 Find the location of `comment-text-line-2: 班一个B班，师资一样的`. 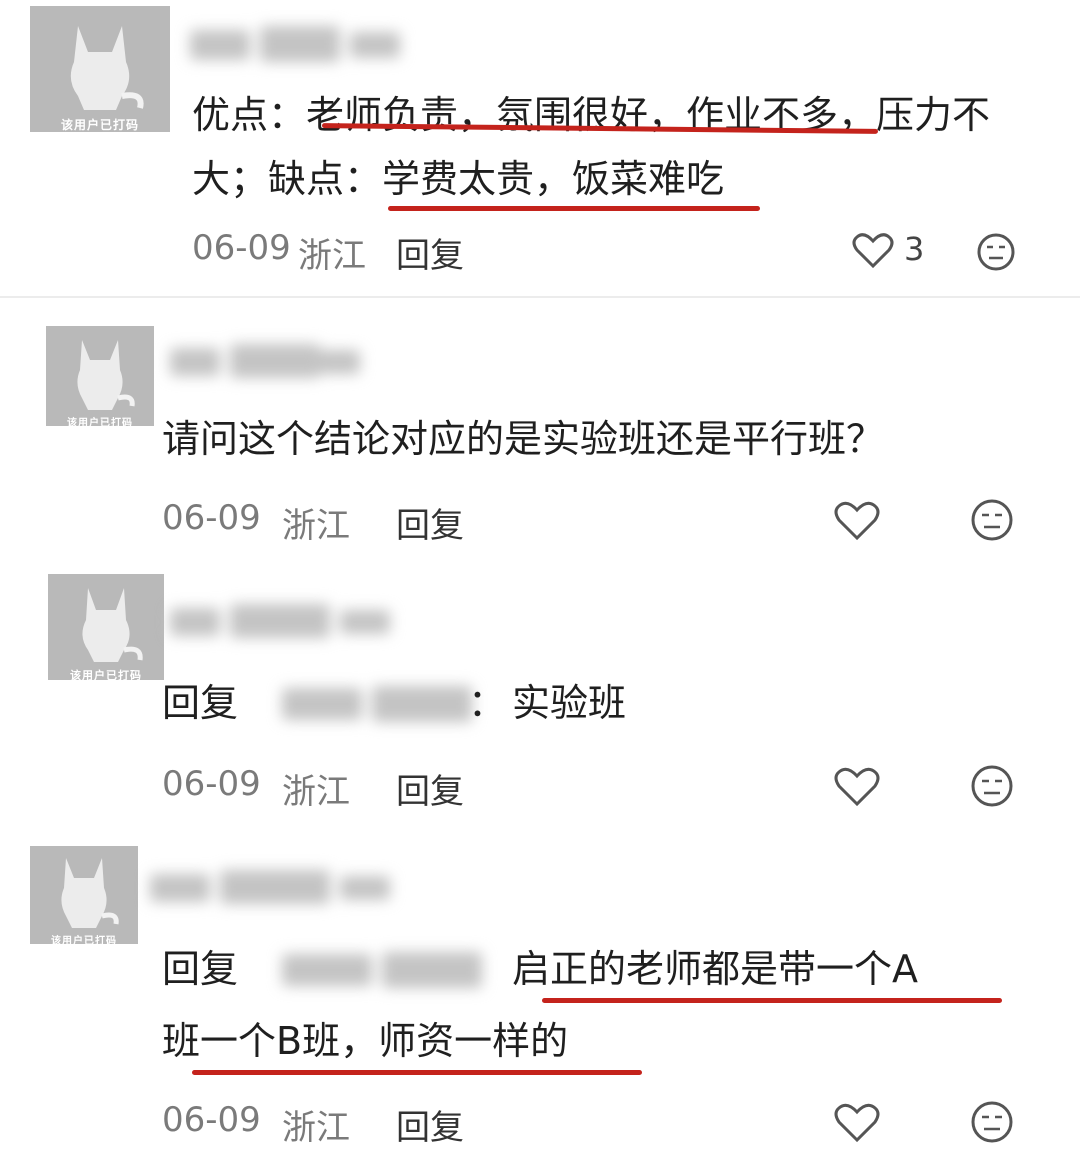

comment-text-line-2: 班一个B班，师资一样的 is located at coordinates (365, 1041).